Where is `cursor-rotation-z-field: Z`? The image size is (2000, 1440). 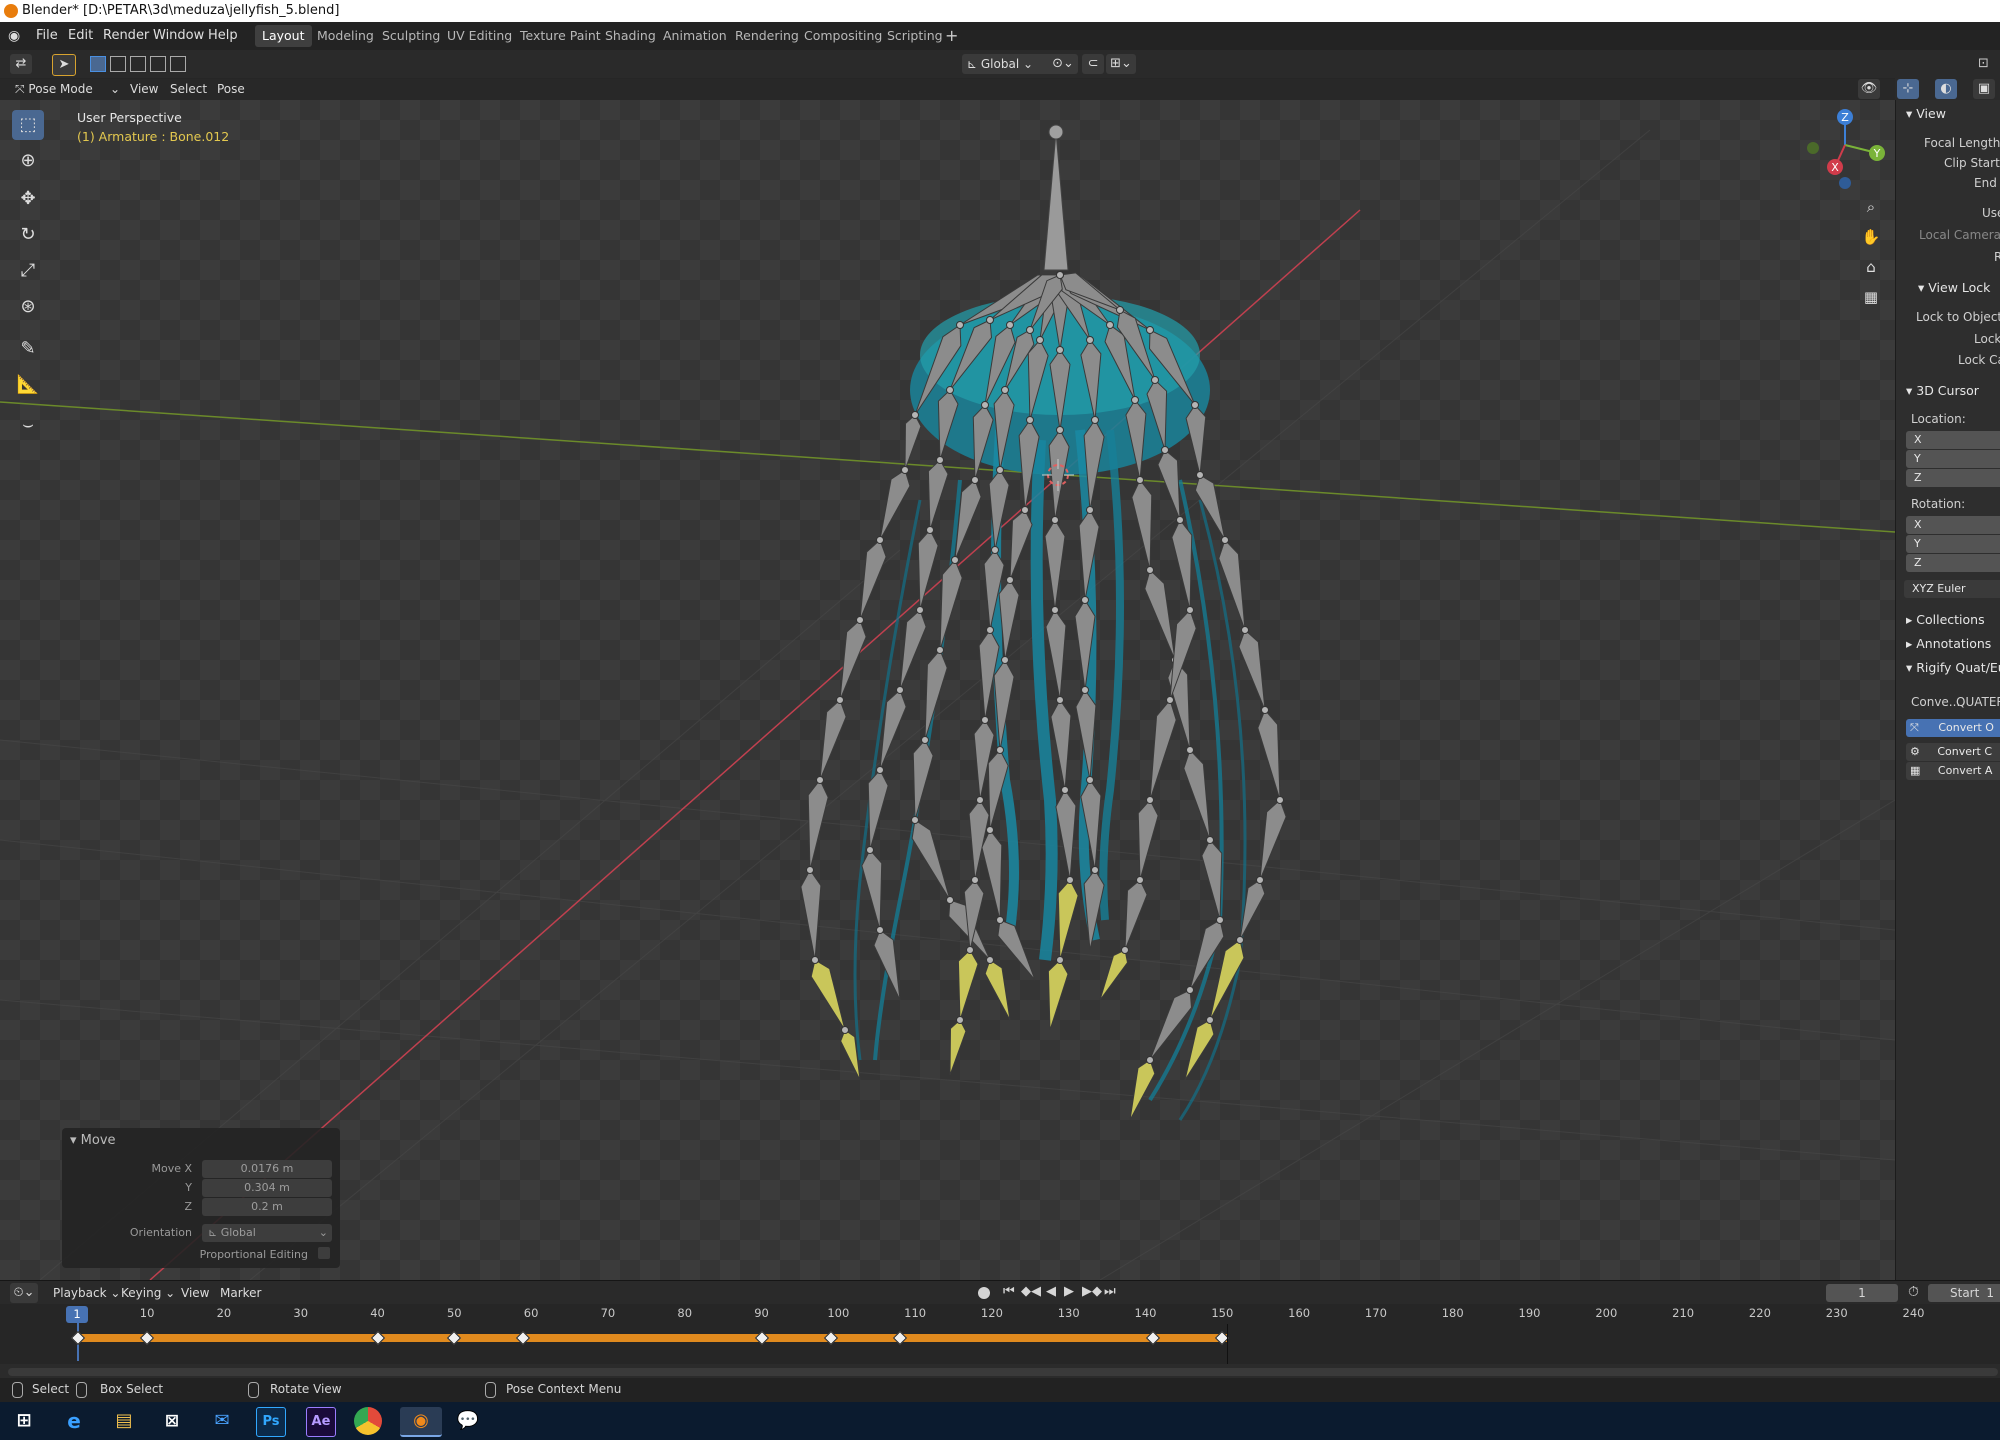 cursor-rotation-z-field: Z is located at coordinates (1953, 563).